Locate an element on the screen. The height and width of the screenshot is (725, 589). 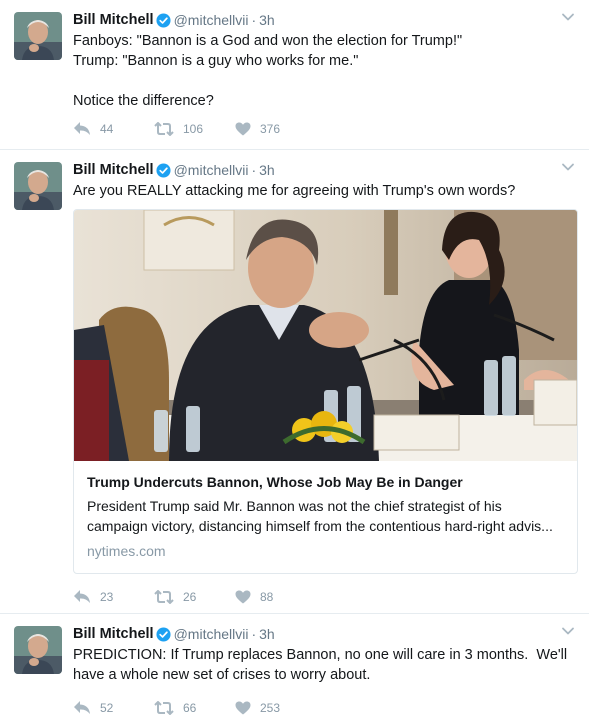
reply-button: 44 is located at coordinates (113, 128).